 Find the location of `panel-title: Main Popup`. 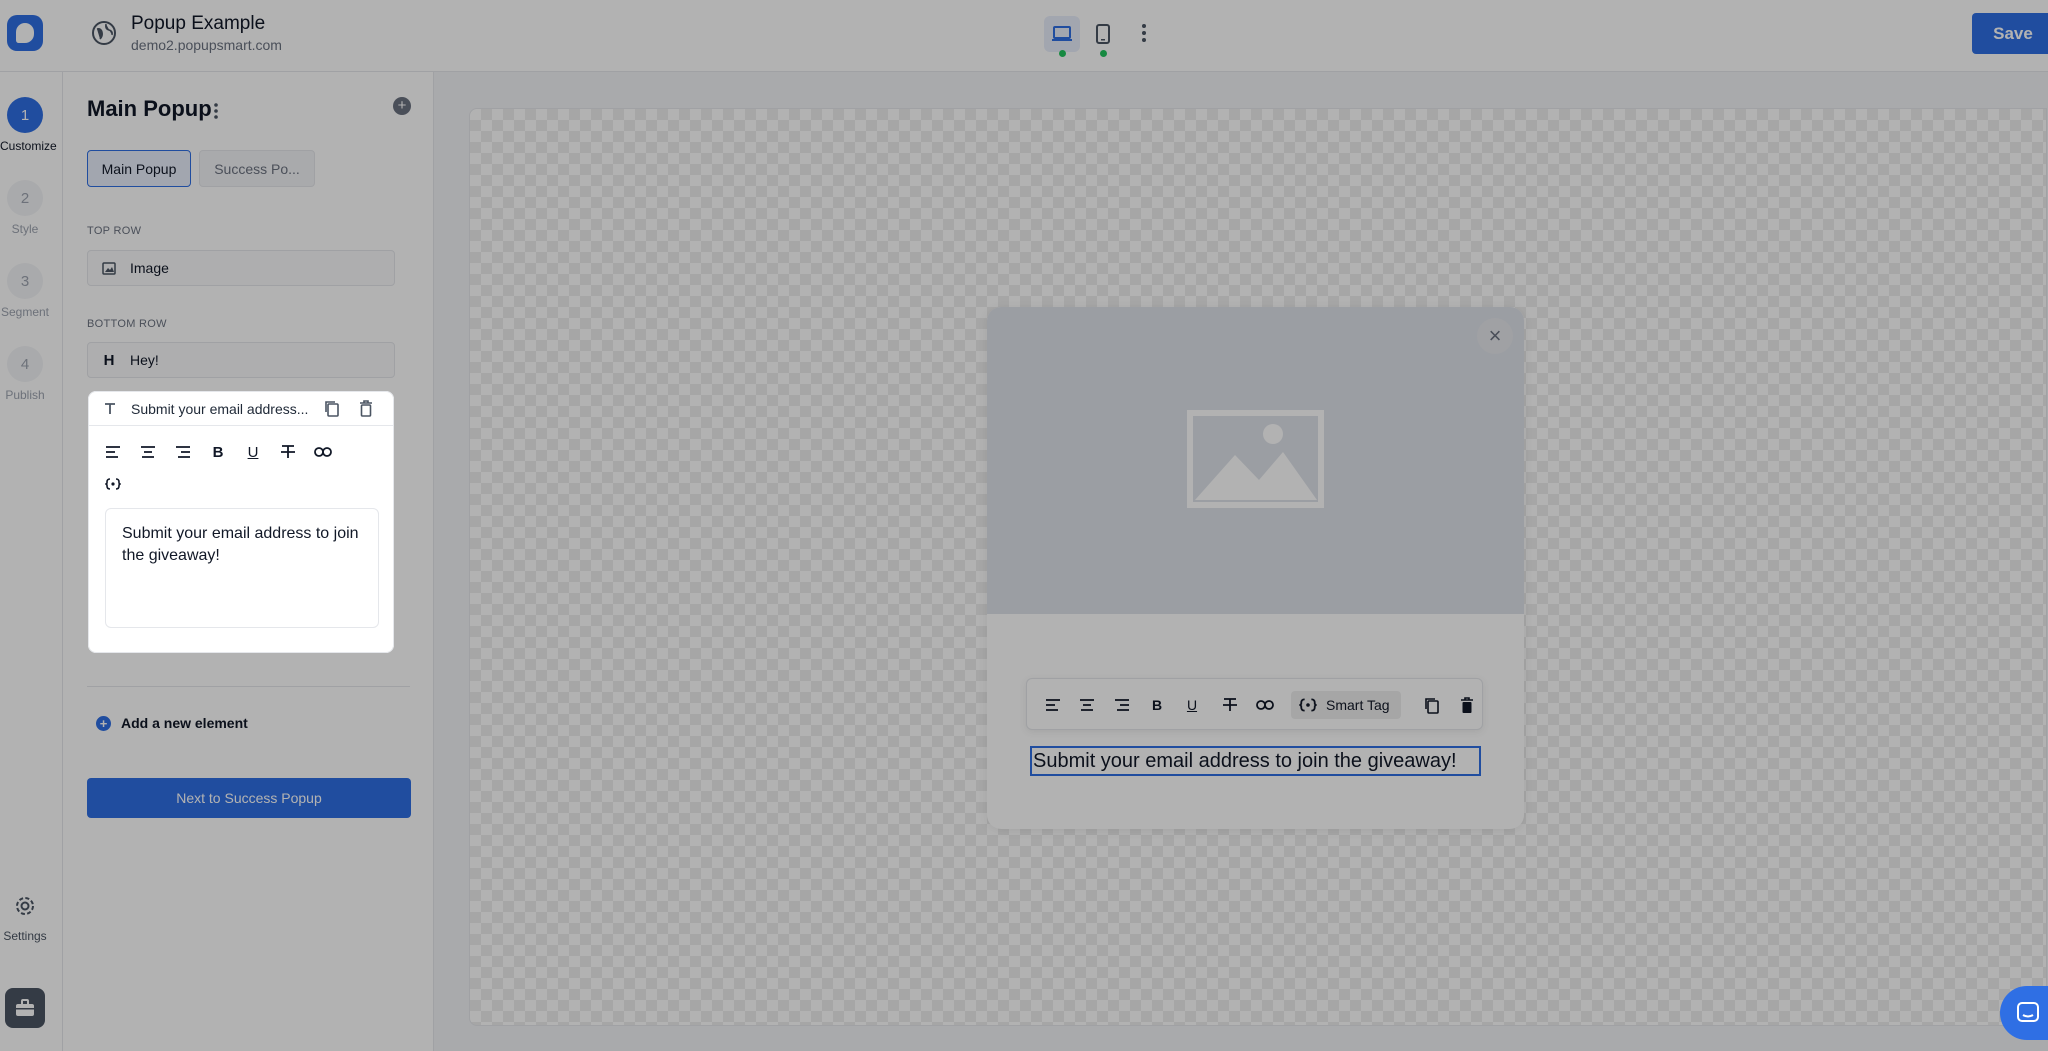

panel-title: Main Popup is located at coordinates (149, 108).